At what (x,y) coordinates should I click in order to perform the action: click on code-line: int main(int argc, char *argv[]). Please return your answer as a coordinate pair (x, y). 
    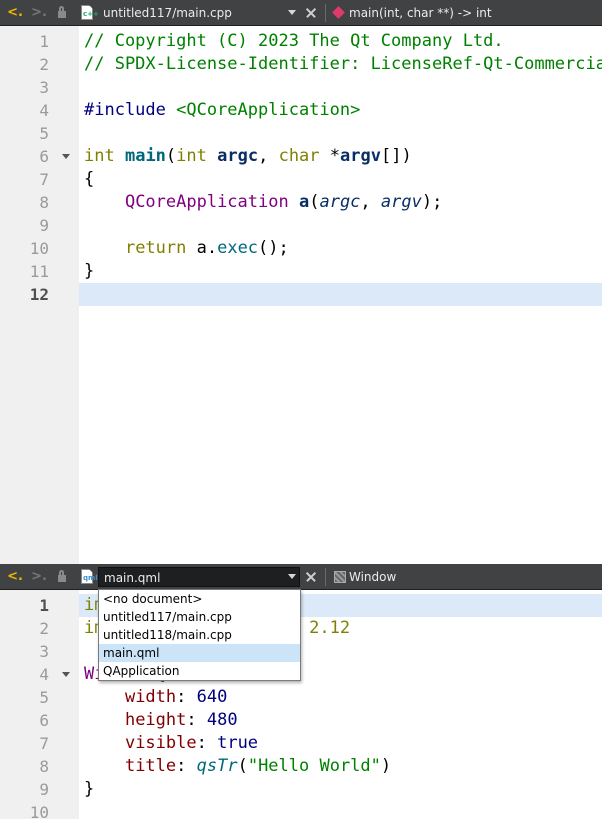
    Looking at the image, I should click on (248, 156).